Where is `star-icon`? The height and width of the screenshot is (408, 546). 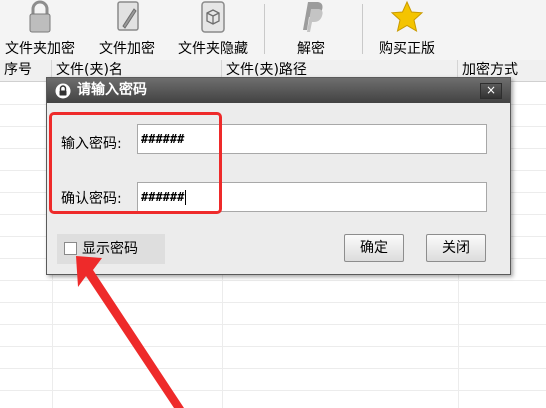
star-icon is located at coordinates (407, 16).